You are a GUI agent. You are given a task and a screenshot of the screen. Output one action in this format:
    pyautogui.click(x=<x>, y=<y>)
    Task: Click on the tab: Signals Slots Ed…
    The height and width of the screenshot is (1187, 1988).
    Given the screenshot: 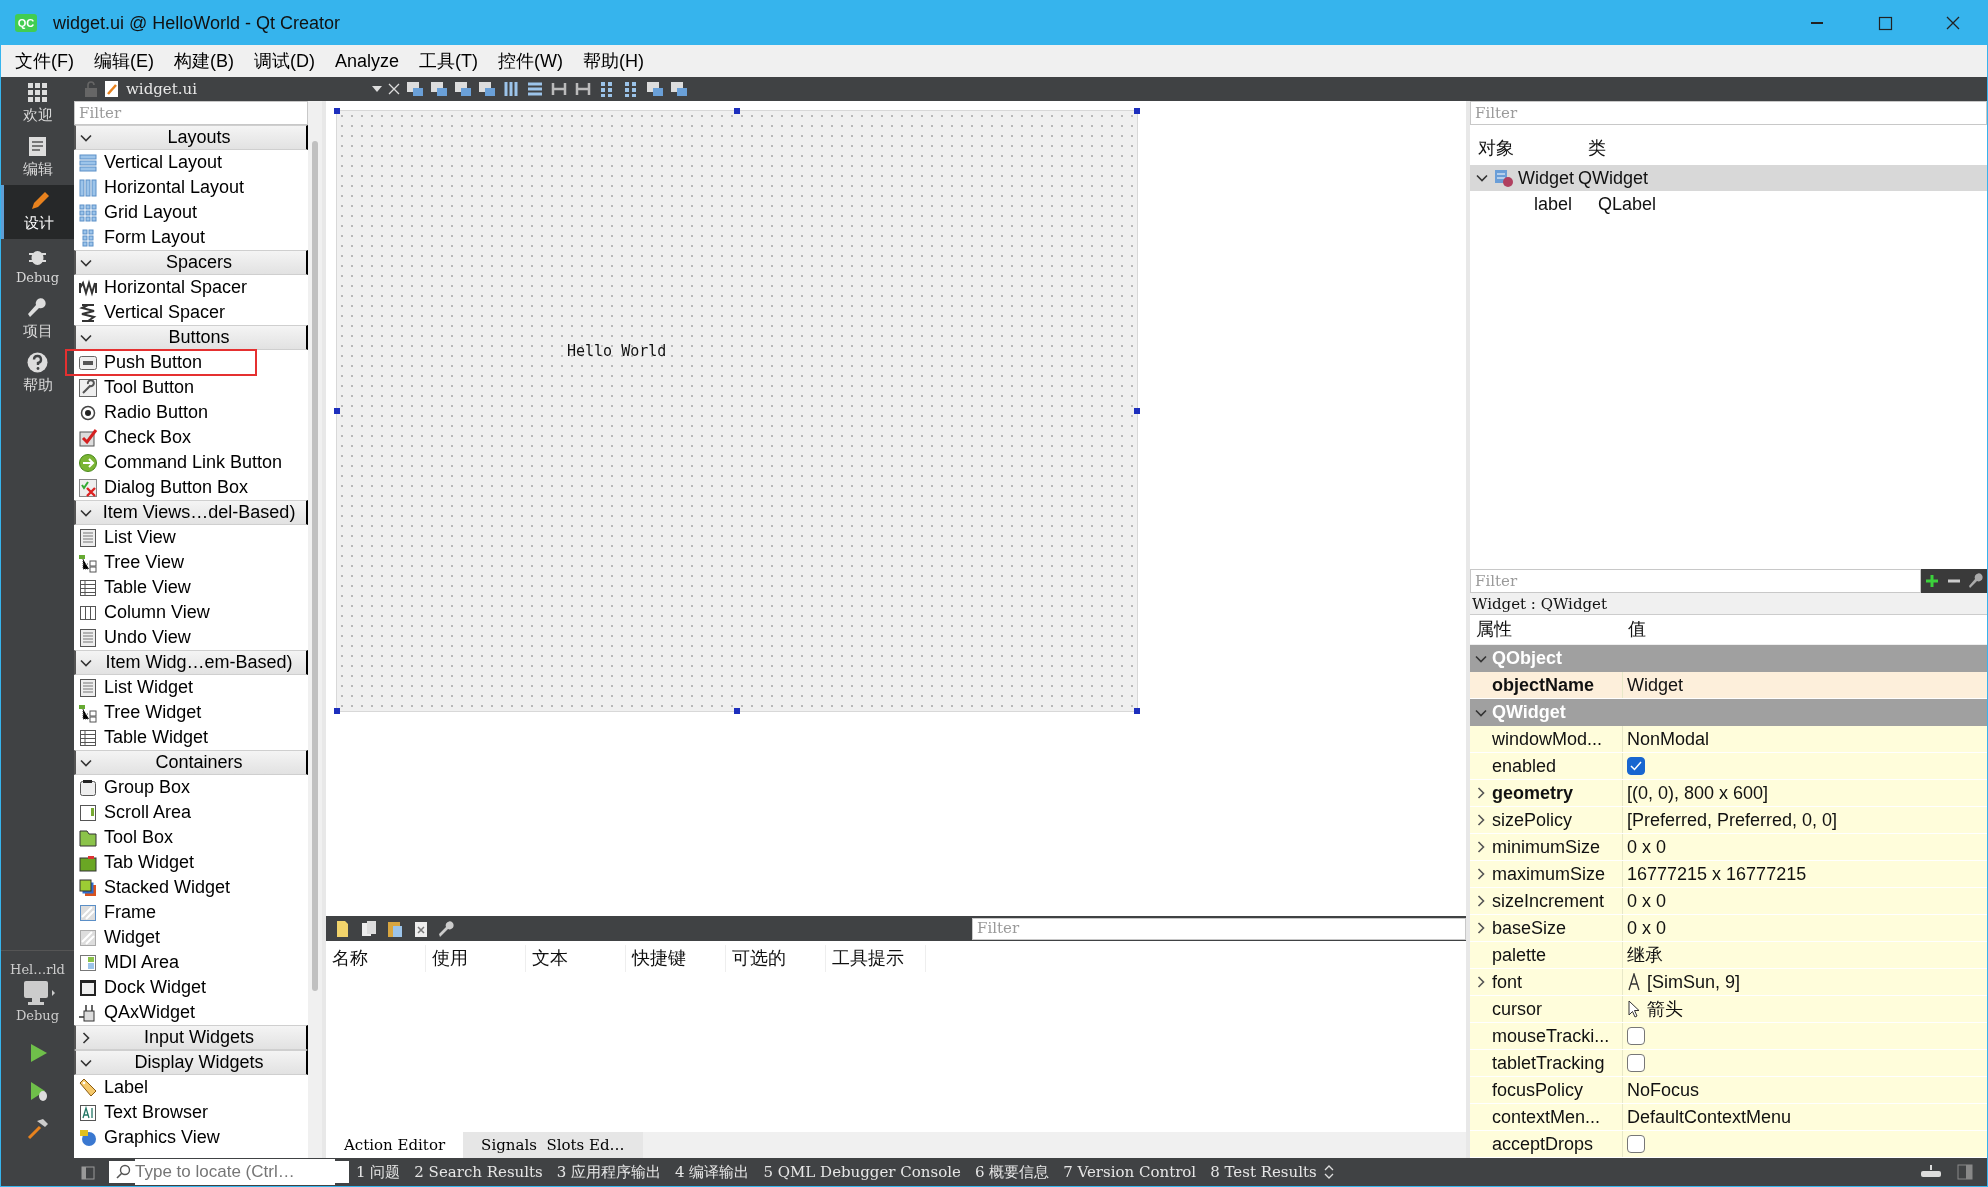 What is the action you would take?
    pyautogui.click(x=553, y=1145)
    